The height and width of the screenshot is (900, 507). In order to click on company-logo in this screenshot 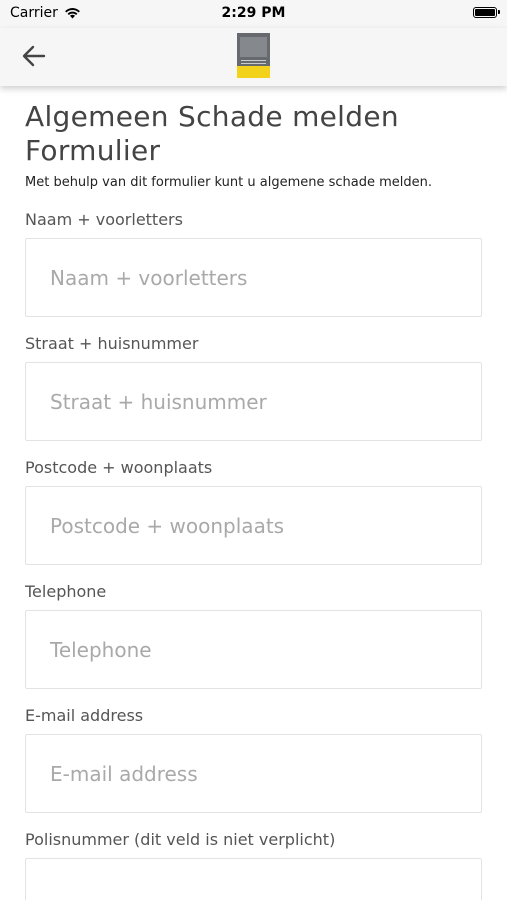, I will do `click(253, 55)`.